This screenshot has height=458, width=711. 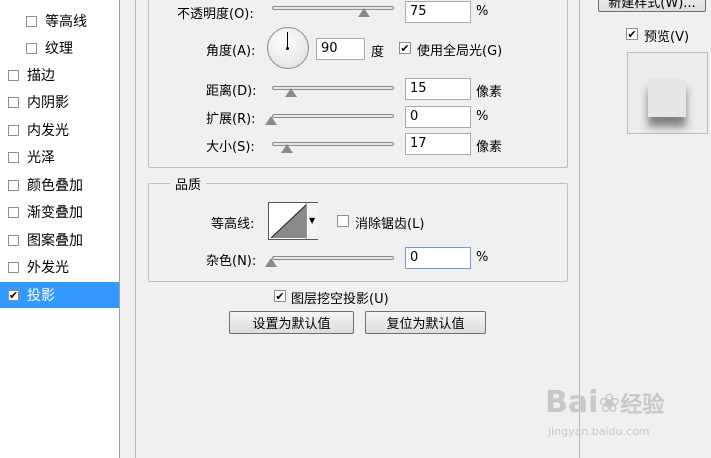 I want to click on style-item-label: 颜色叠加, so click(x=55, y=186).